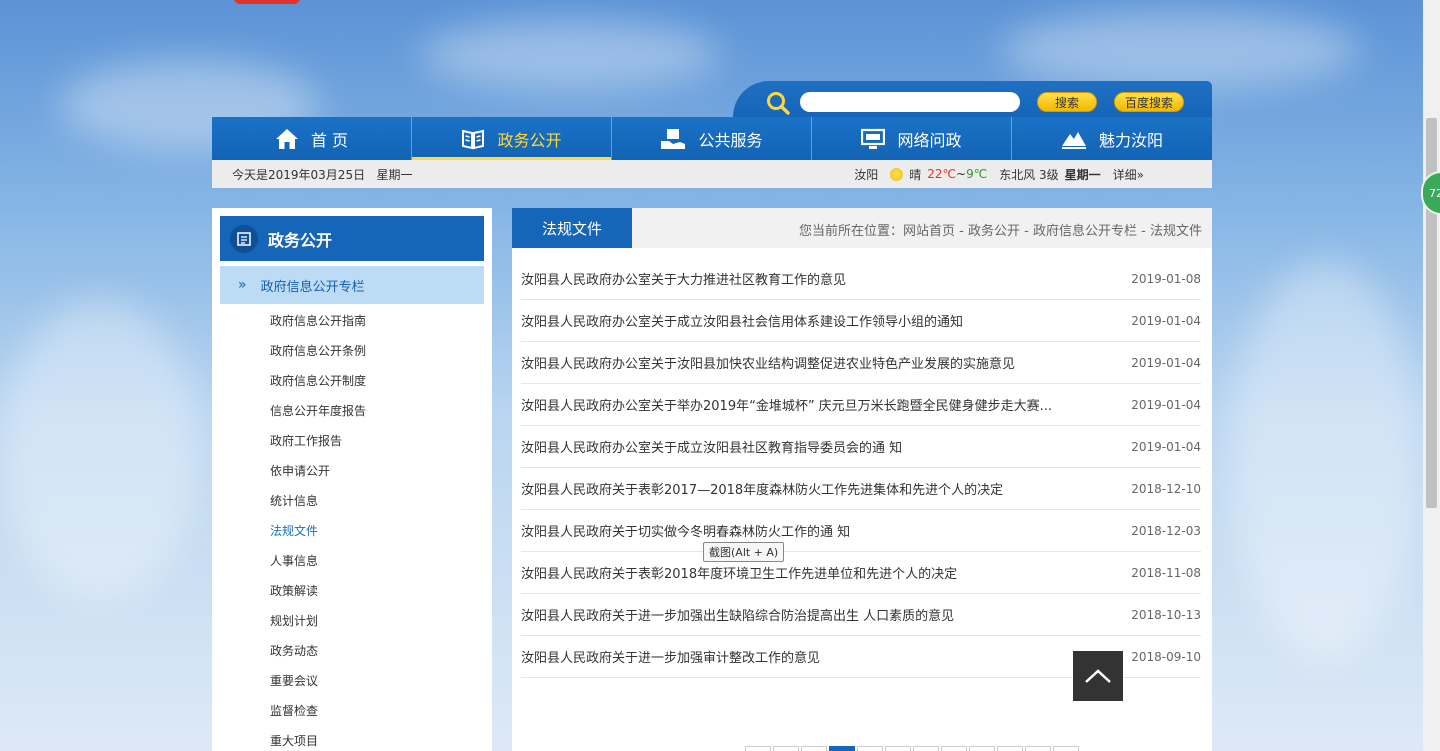  Describe the element at coordinates (977, 174) in the screenshot. I see `temp-low: 9℃` at that location.